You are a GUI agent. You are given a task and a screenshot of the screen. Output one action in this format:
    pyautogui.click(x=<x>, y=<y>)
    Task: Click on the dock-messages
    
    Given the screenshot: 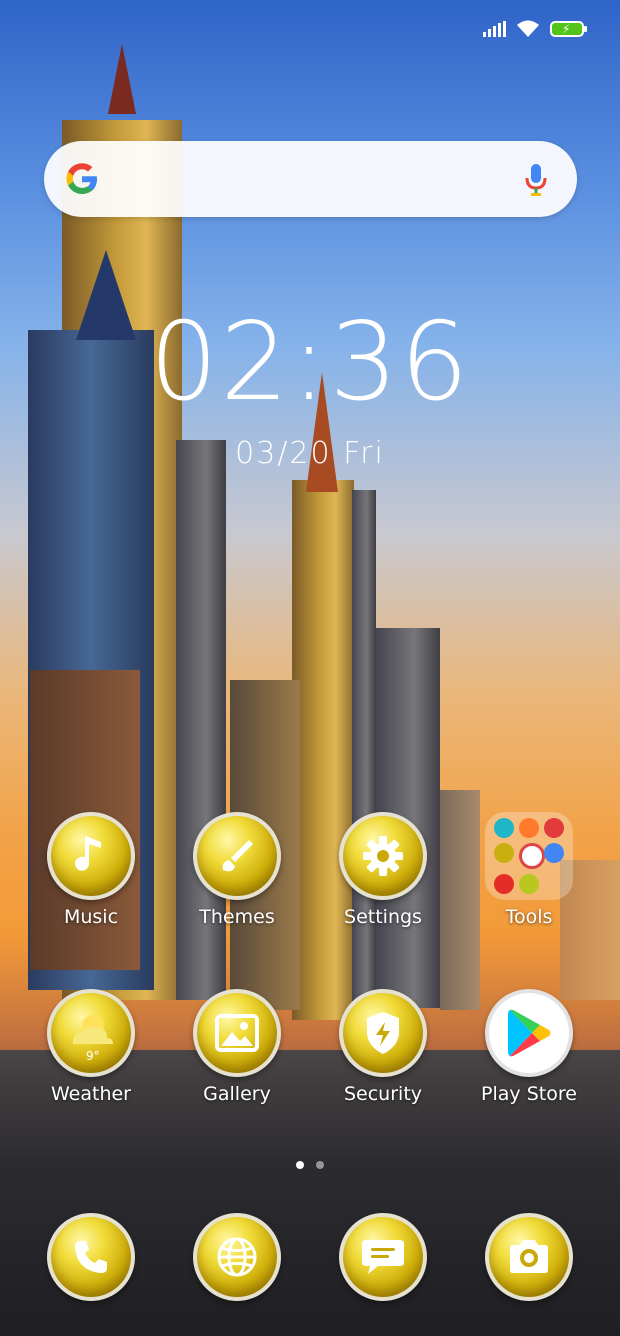 What is the action you would take?
    pyautogui.click(x=383, y=1257)
    